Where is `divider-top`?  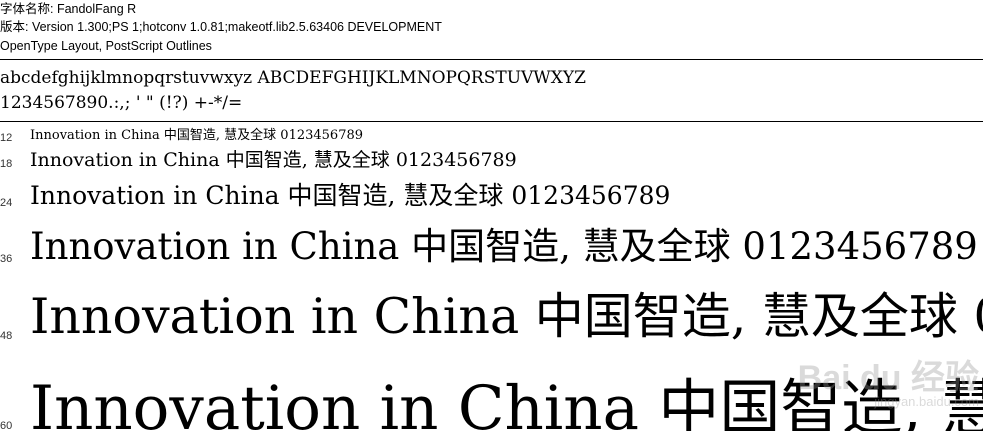 divider-top is located at coordinates (491, 59).